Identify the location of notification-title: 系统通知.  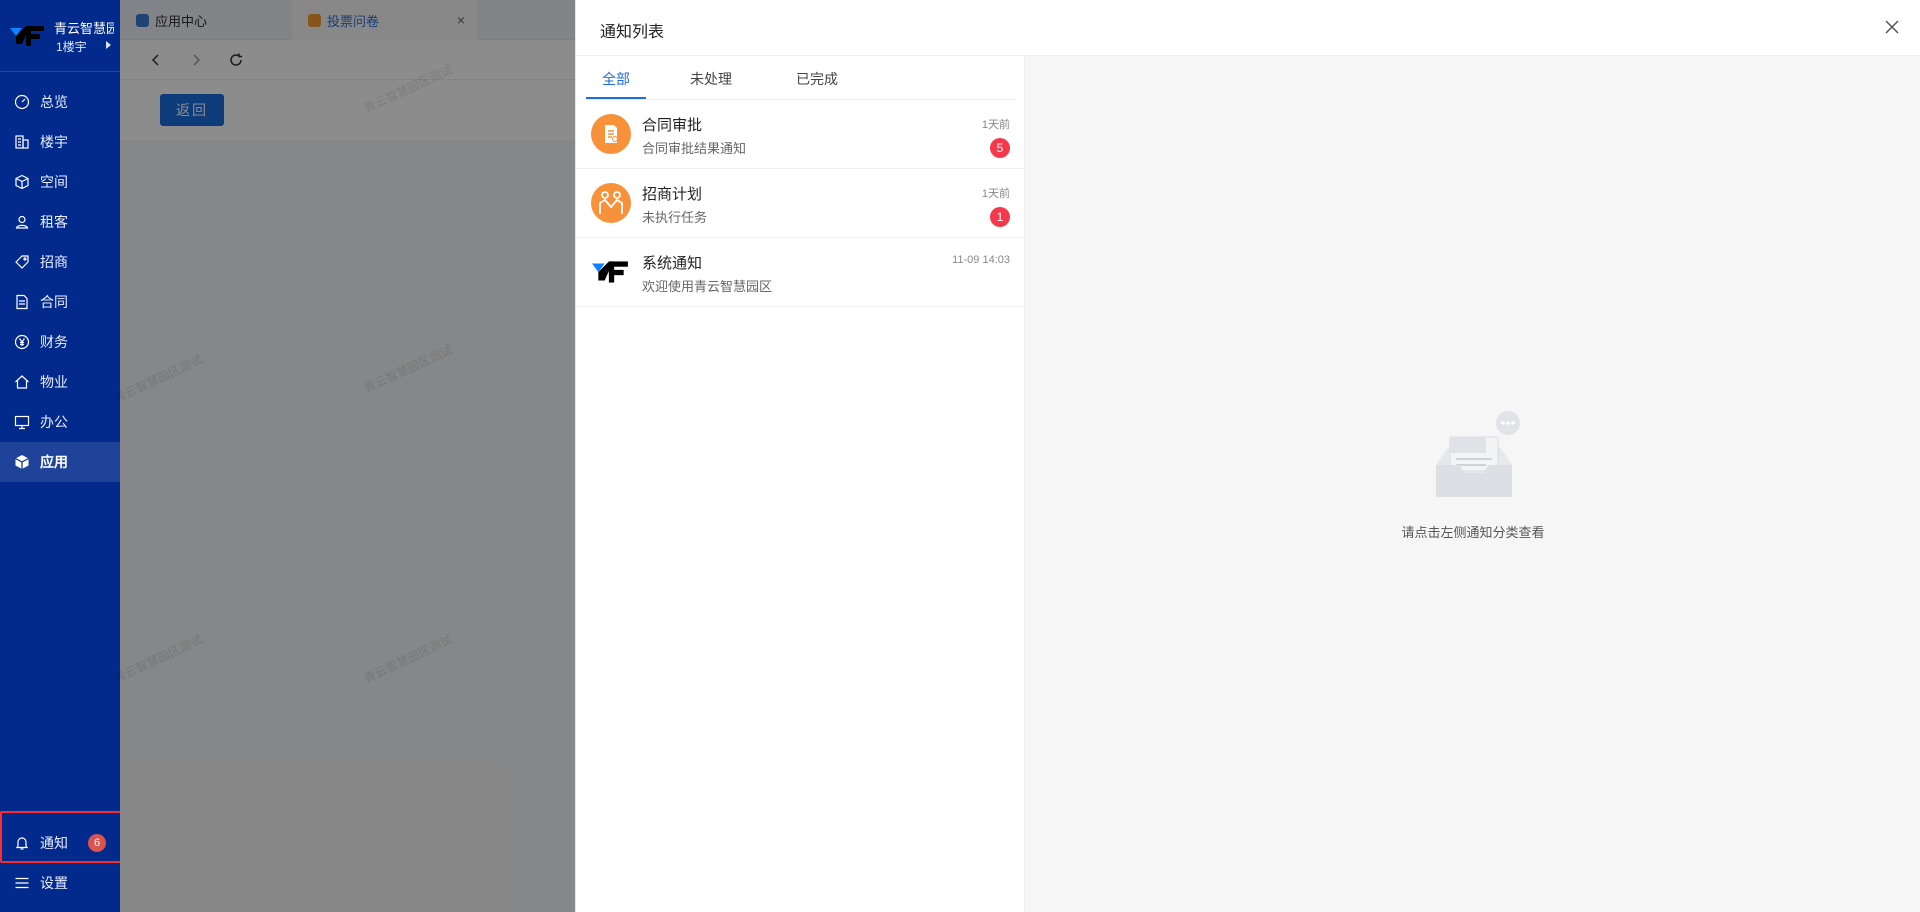
(672, 263).